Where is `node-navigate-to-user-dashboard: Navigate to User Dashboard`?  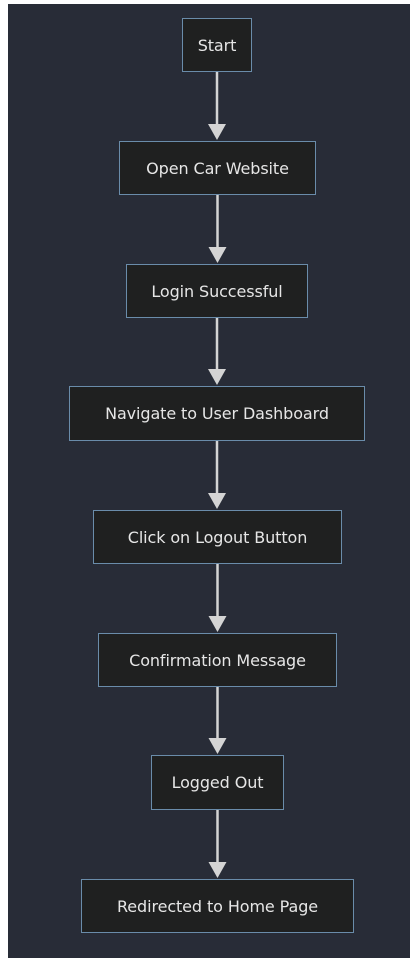
node-navigate-to-user-dashboard: Navigate to User Dashboard is located at coordinates (217, 413).